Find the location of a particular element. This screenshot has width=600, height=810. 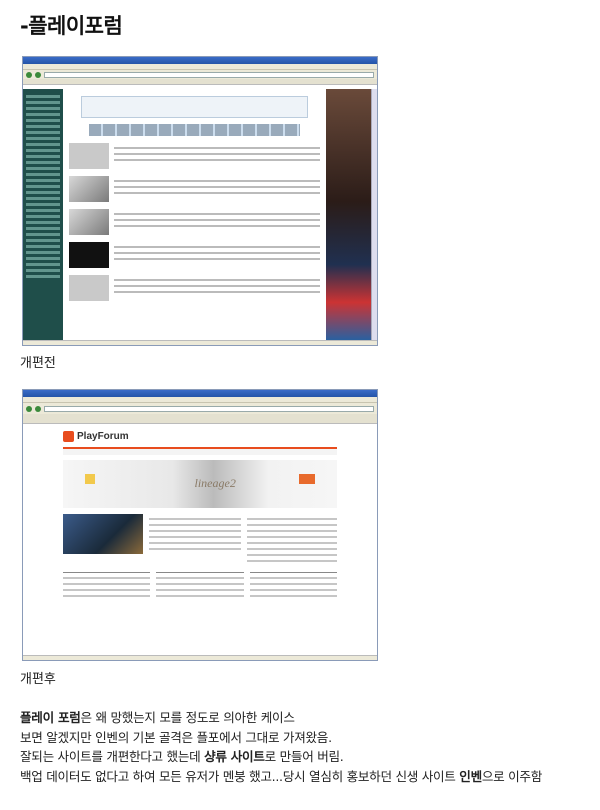

body-line-2: 보면 알겠지만 인벤의 기본 골격은 플포에서 그대로 가져왔음. is located at coordinates (176, 737).